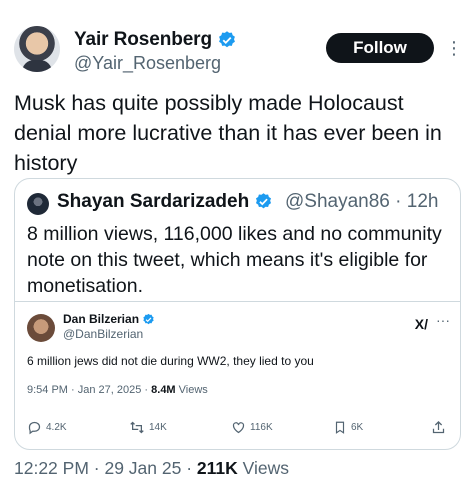  I want to click on heart-icon, so click(238, 428).